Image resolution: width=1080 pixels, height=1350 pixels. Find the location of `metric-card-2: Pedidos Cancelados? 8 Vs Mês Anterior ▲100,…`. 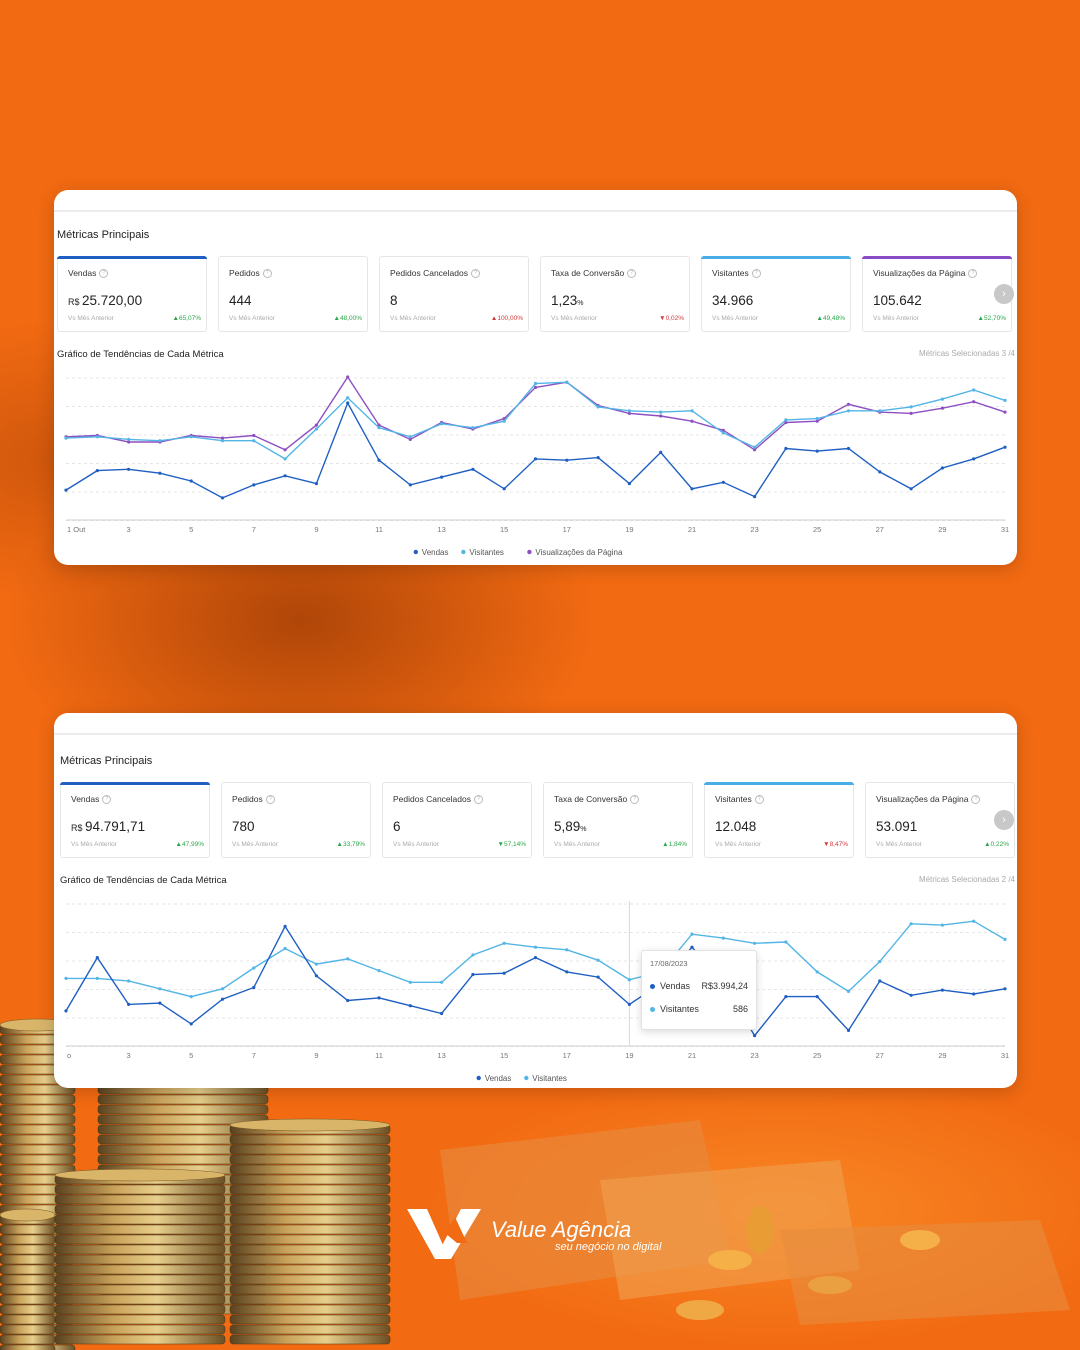

metric-card-2: Pedidos Cancelados? 8 Vs Mês Anterior ▲100,… is located at coordinates (454, 294).